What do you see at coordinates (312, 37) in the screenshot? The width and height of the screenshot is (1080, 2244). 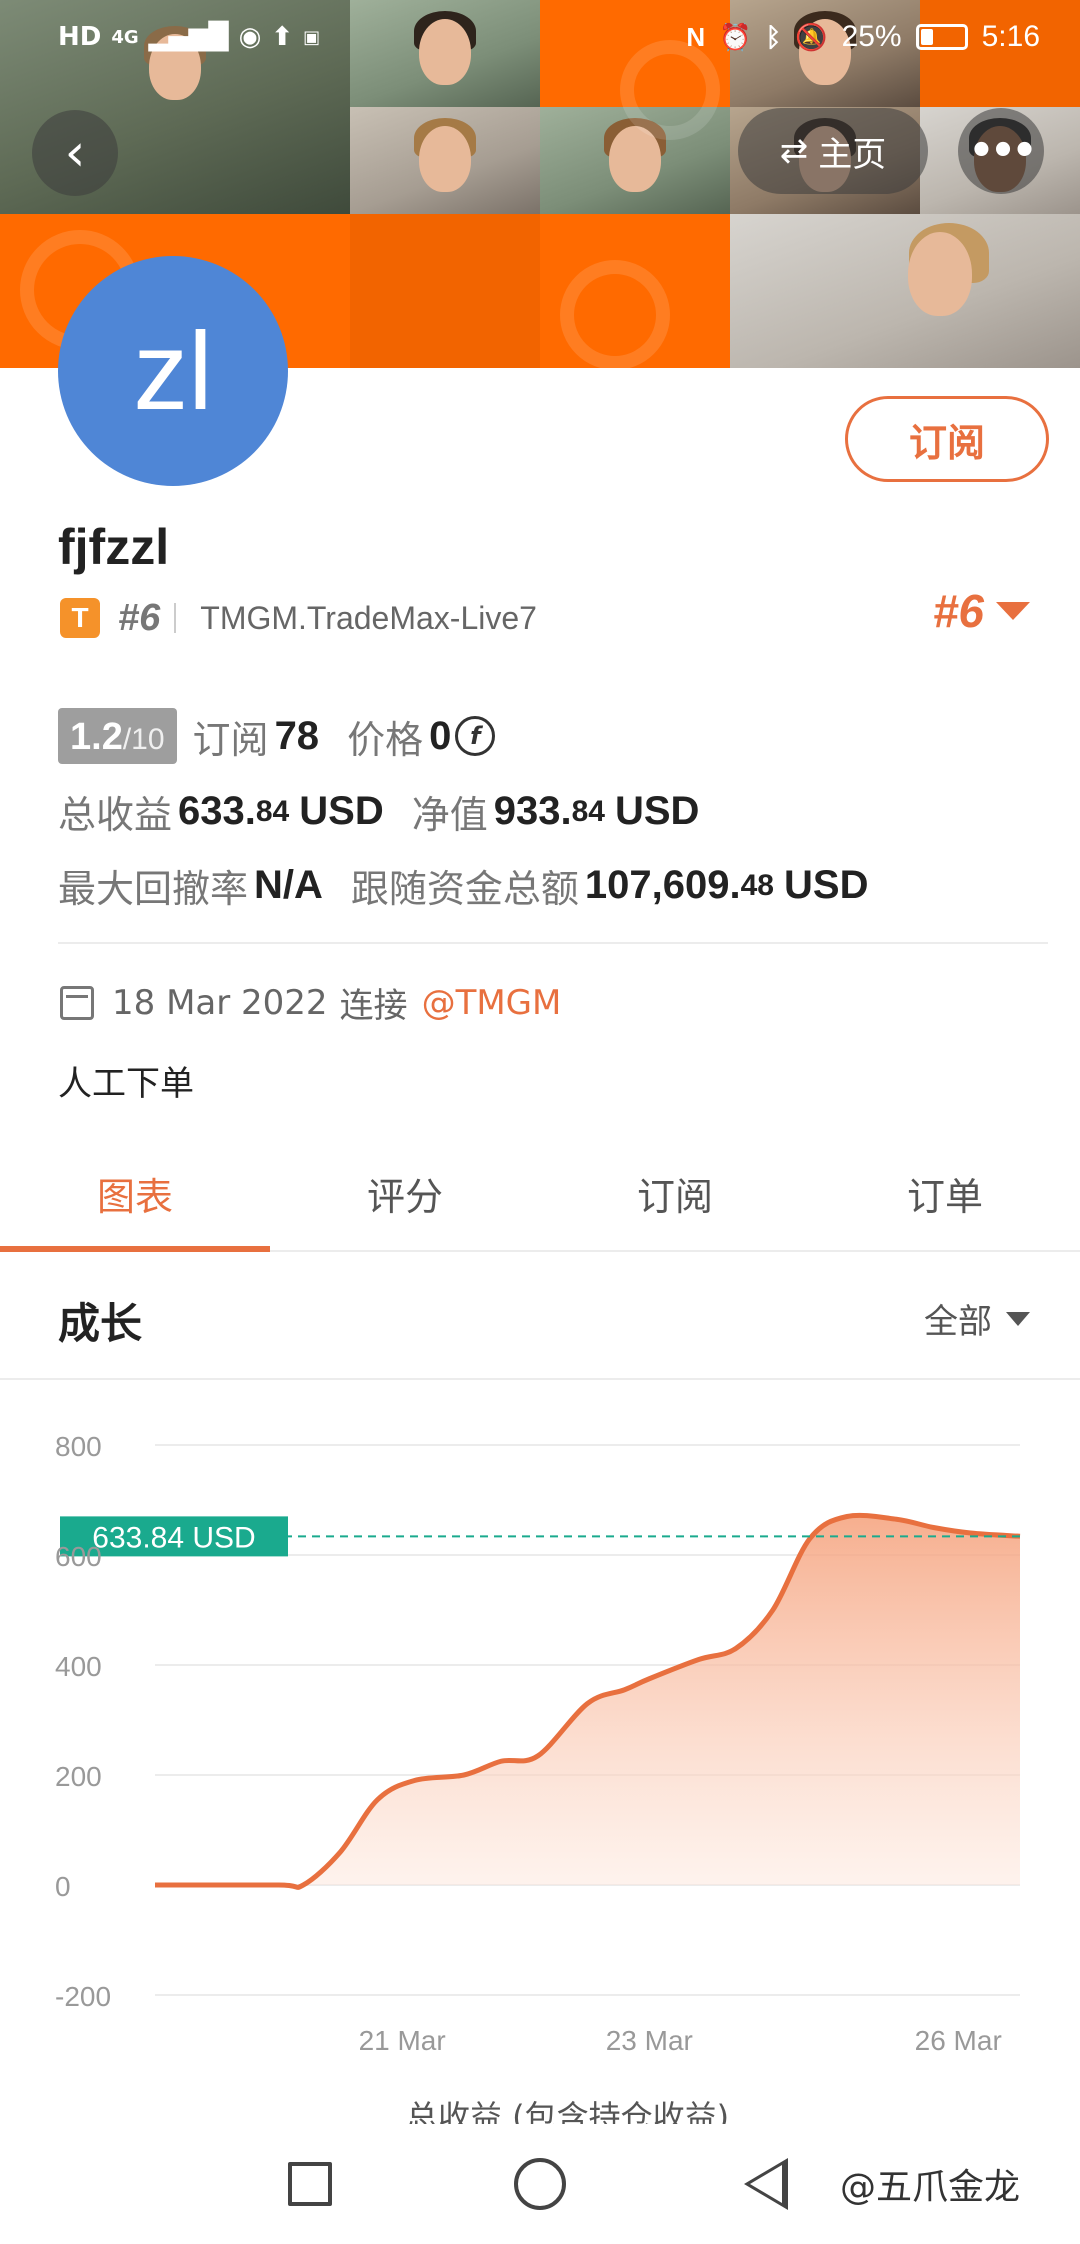 I see `huawei-icon: ▣` at bounding box center [312, 37].